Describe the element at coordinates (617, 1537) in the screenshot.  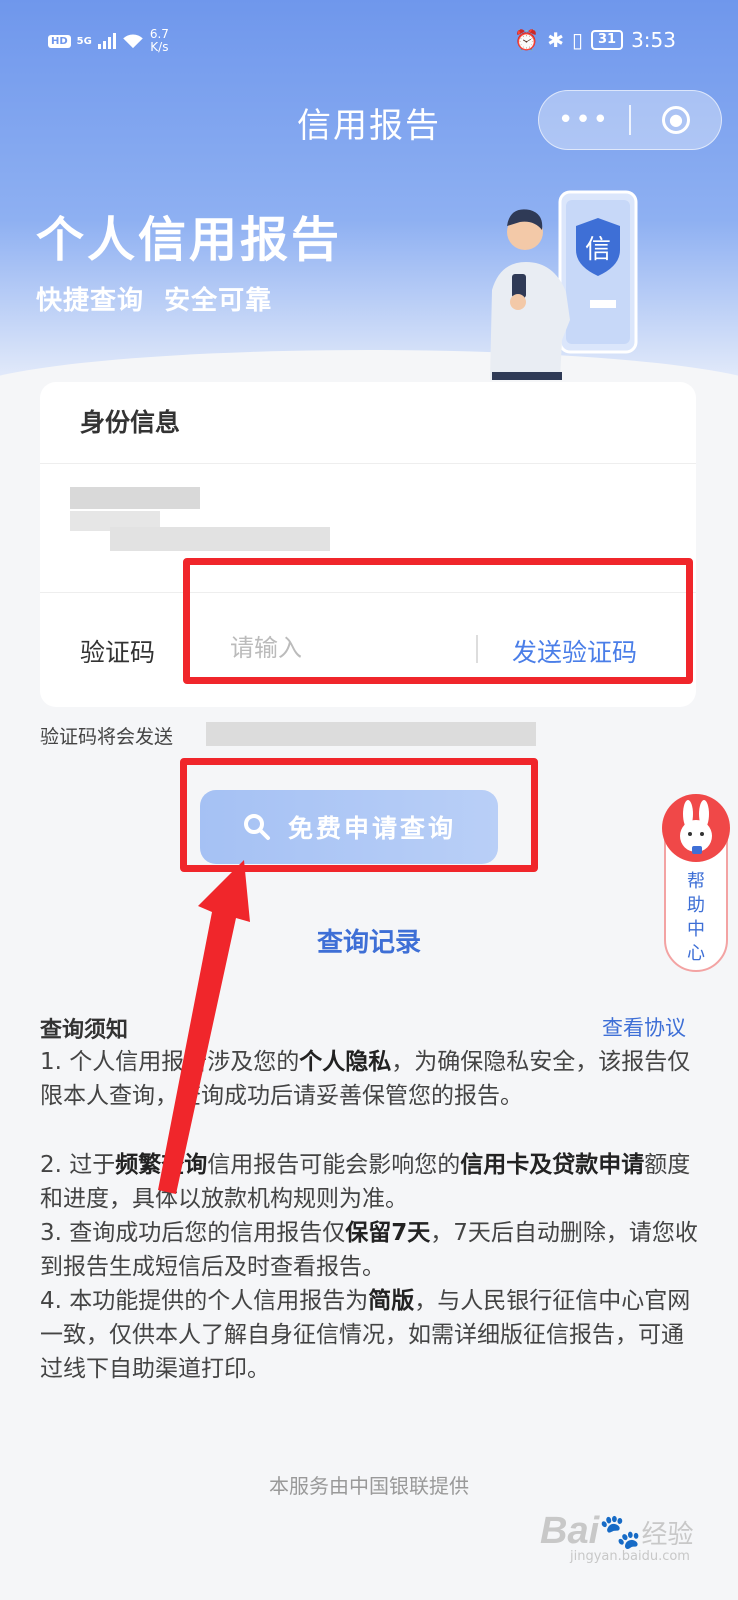
I see `baidu-jingyan-watermark: Bai🐾经验 jingyan.baidu.com` at that location.